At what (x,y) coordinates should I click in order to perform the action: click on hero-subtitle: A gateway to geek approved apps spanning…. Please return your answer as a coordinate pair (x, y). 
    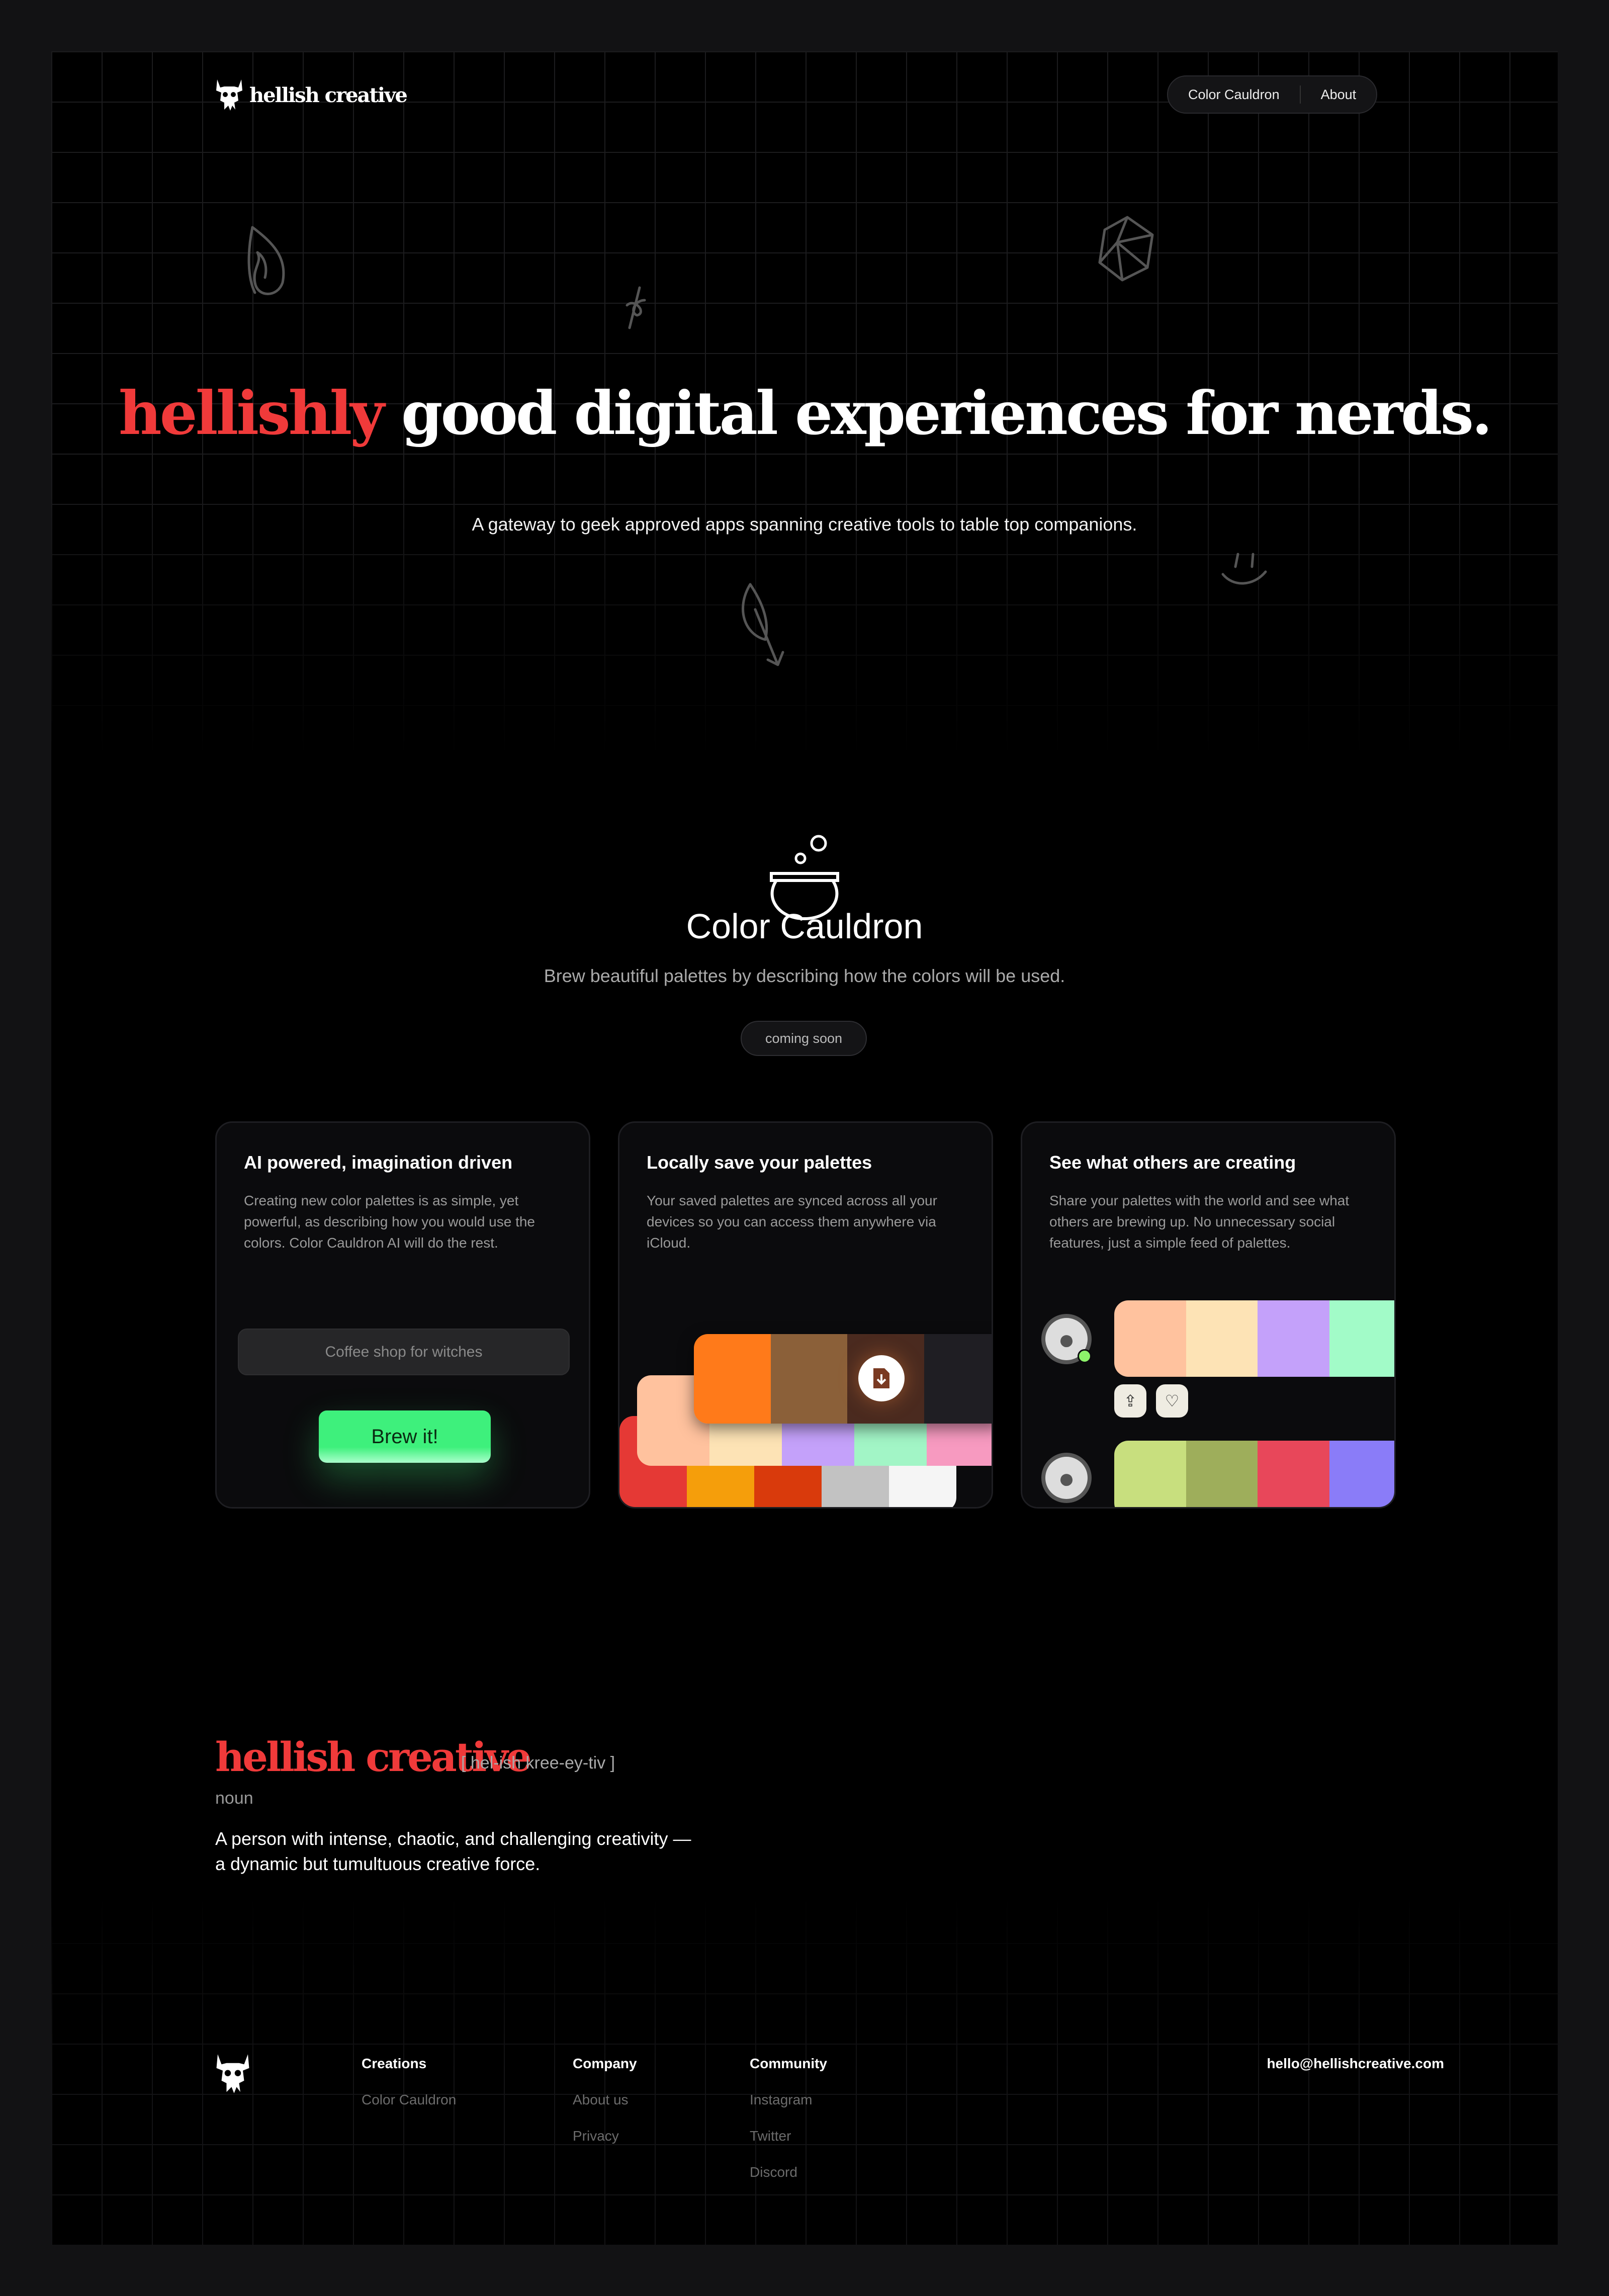
    Looking at the image, I should click on (804, 524).